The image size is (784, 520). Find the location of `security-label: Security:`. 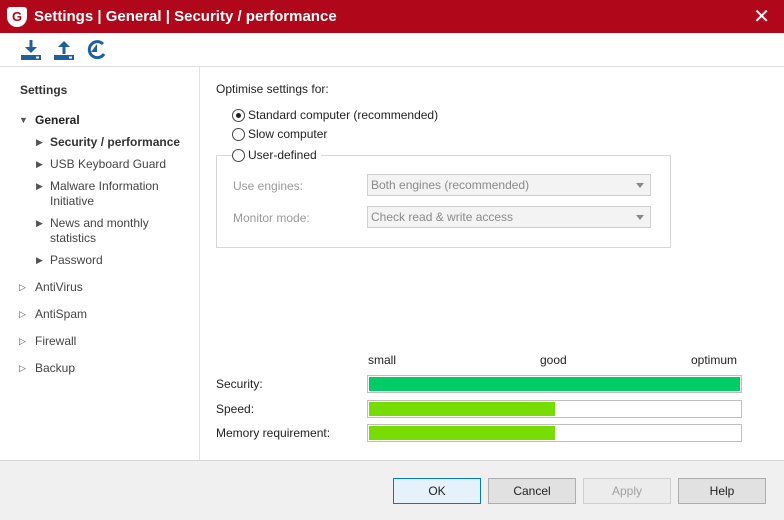

security-label: Security: is located at coordinates (239, 384).